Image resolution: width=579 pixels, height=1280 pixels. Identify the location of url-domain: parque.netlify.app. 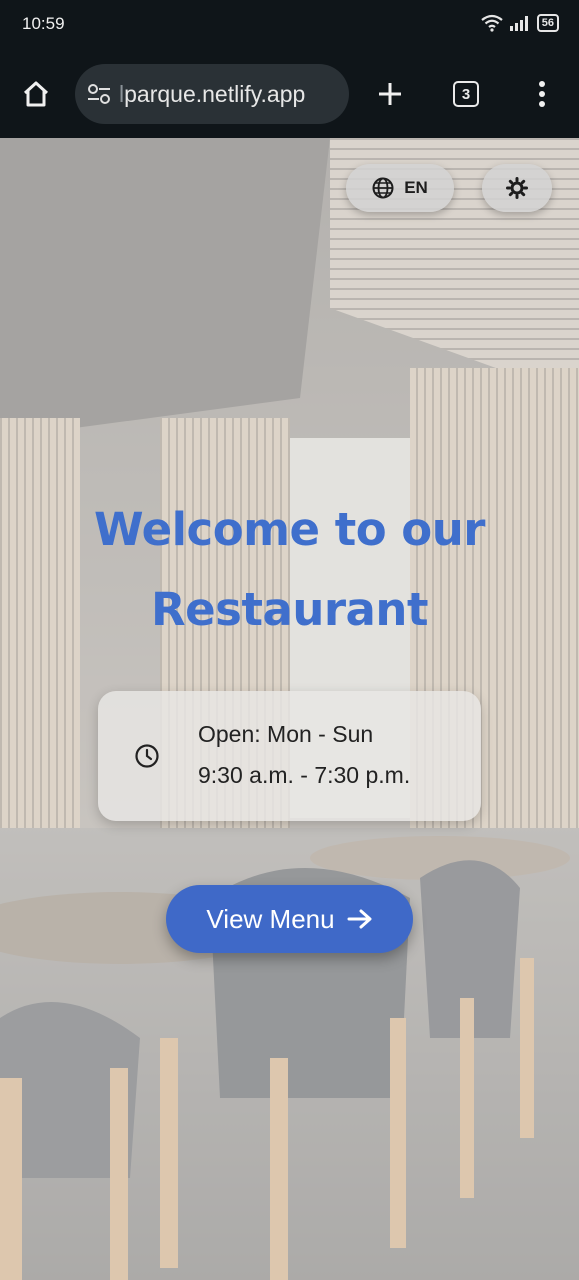
(215, 93).